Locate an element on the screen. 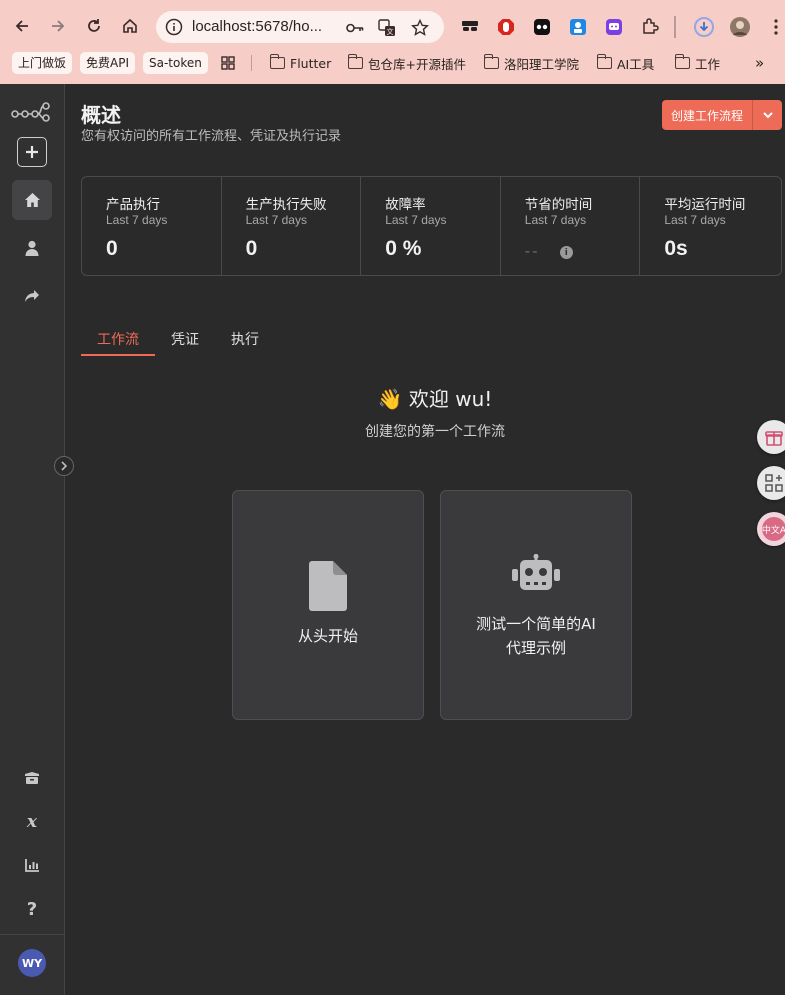 The height and width of the screenshot is (995, 785). browser-toolbar: localhost:5678/ho... 文 is located at coordinates (392, 26).